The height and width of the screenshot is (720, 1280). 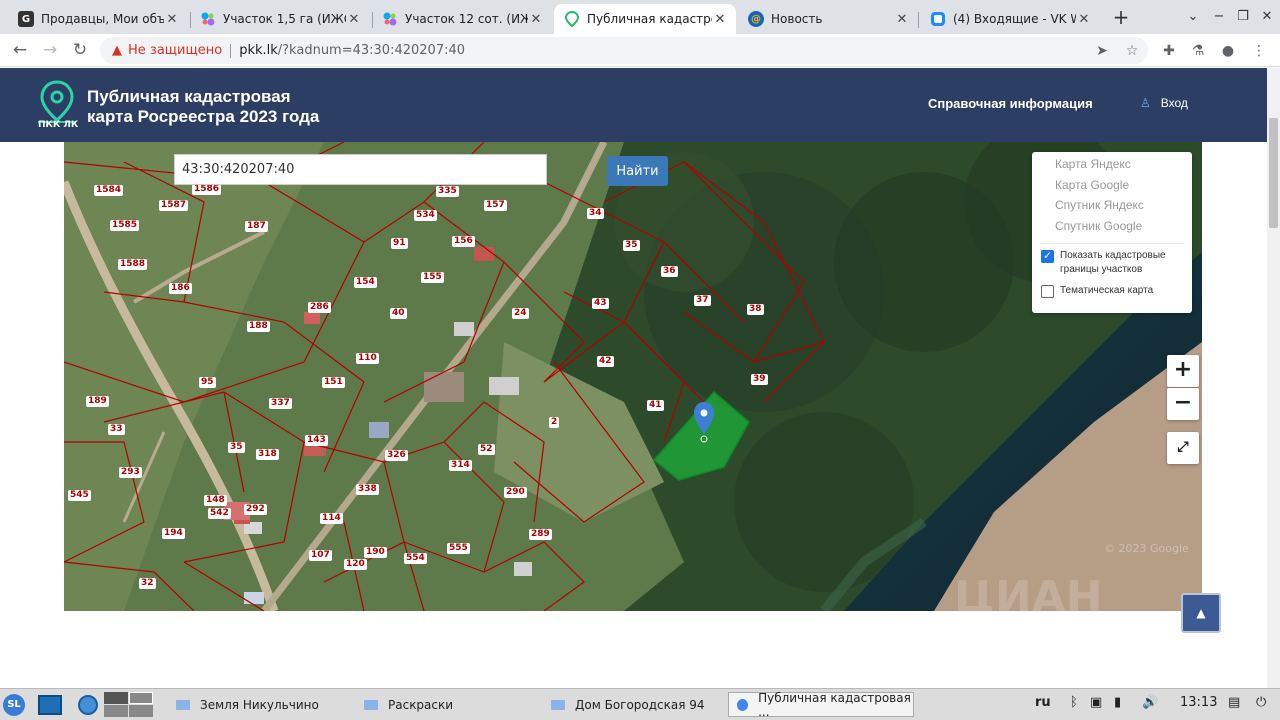 What do you see at coordinates (486, 449) in the screenshot?
I see `parcel-label: 52` at bounding box center [486, 449].